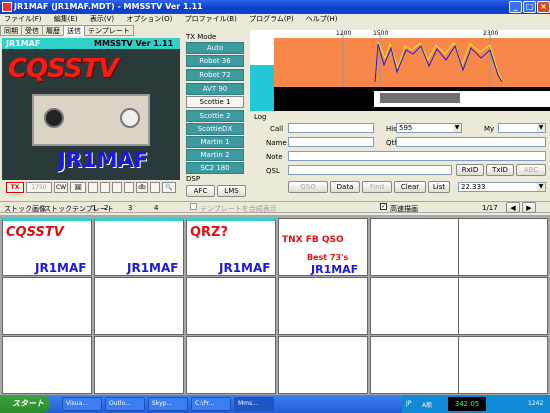 The height and width of the screenshot is (413, 550). I want to click on name-field, so click(331, 142).